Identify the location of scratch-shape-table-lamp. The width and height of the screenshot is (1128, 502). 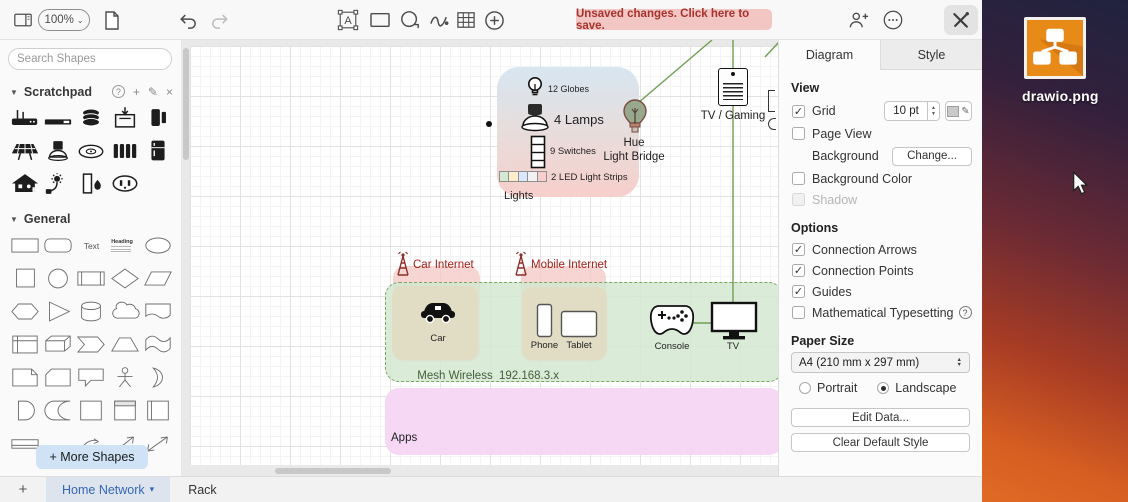
(57, 150).